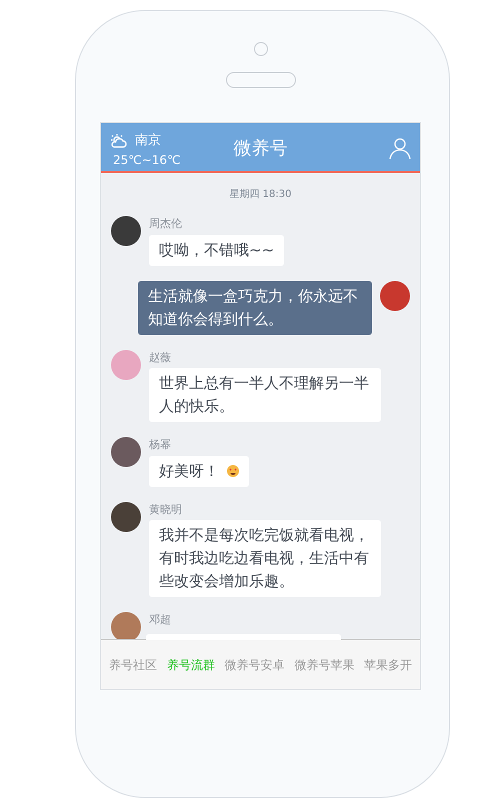 The image size is (480, 800). What do you see at coordinates (148, 141) in the screenshot?
I see `city-label: 南京` at bounding box center [148, 141].